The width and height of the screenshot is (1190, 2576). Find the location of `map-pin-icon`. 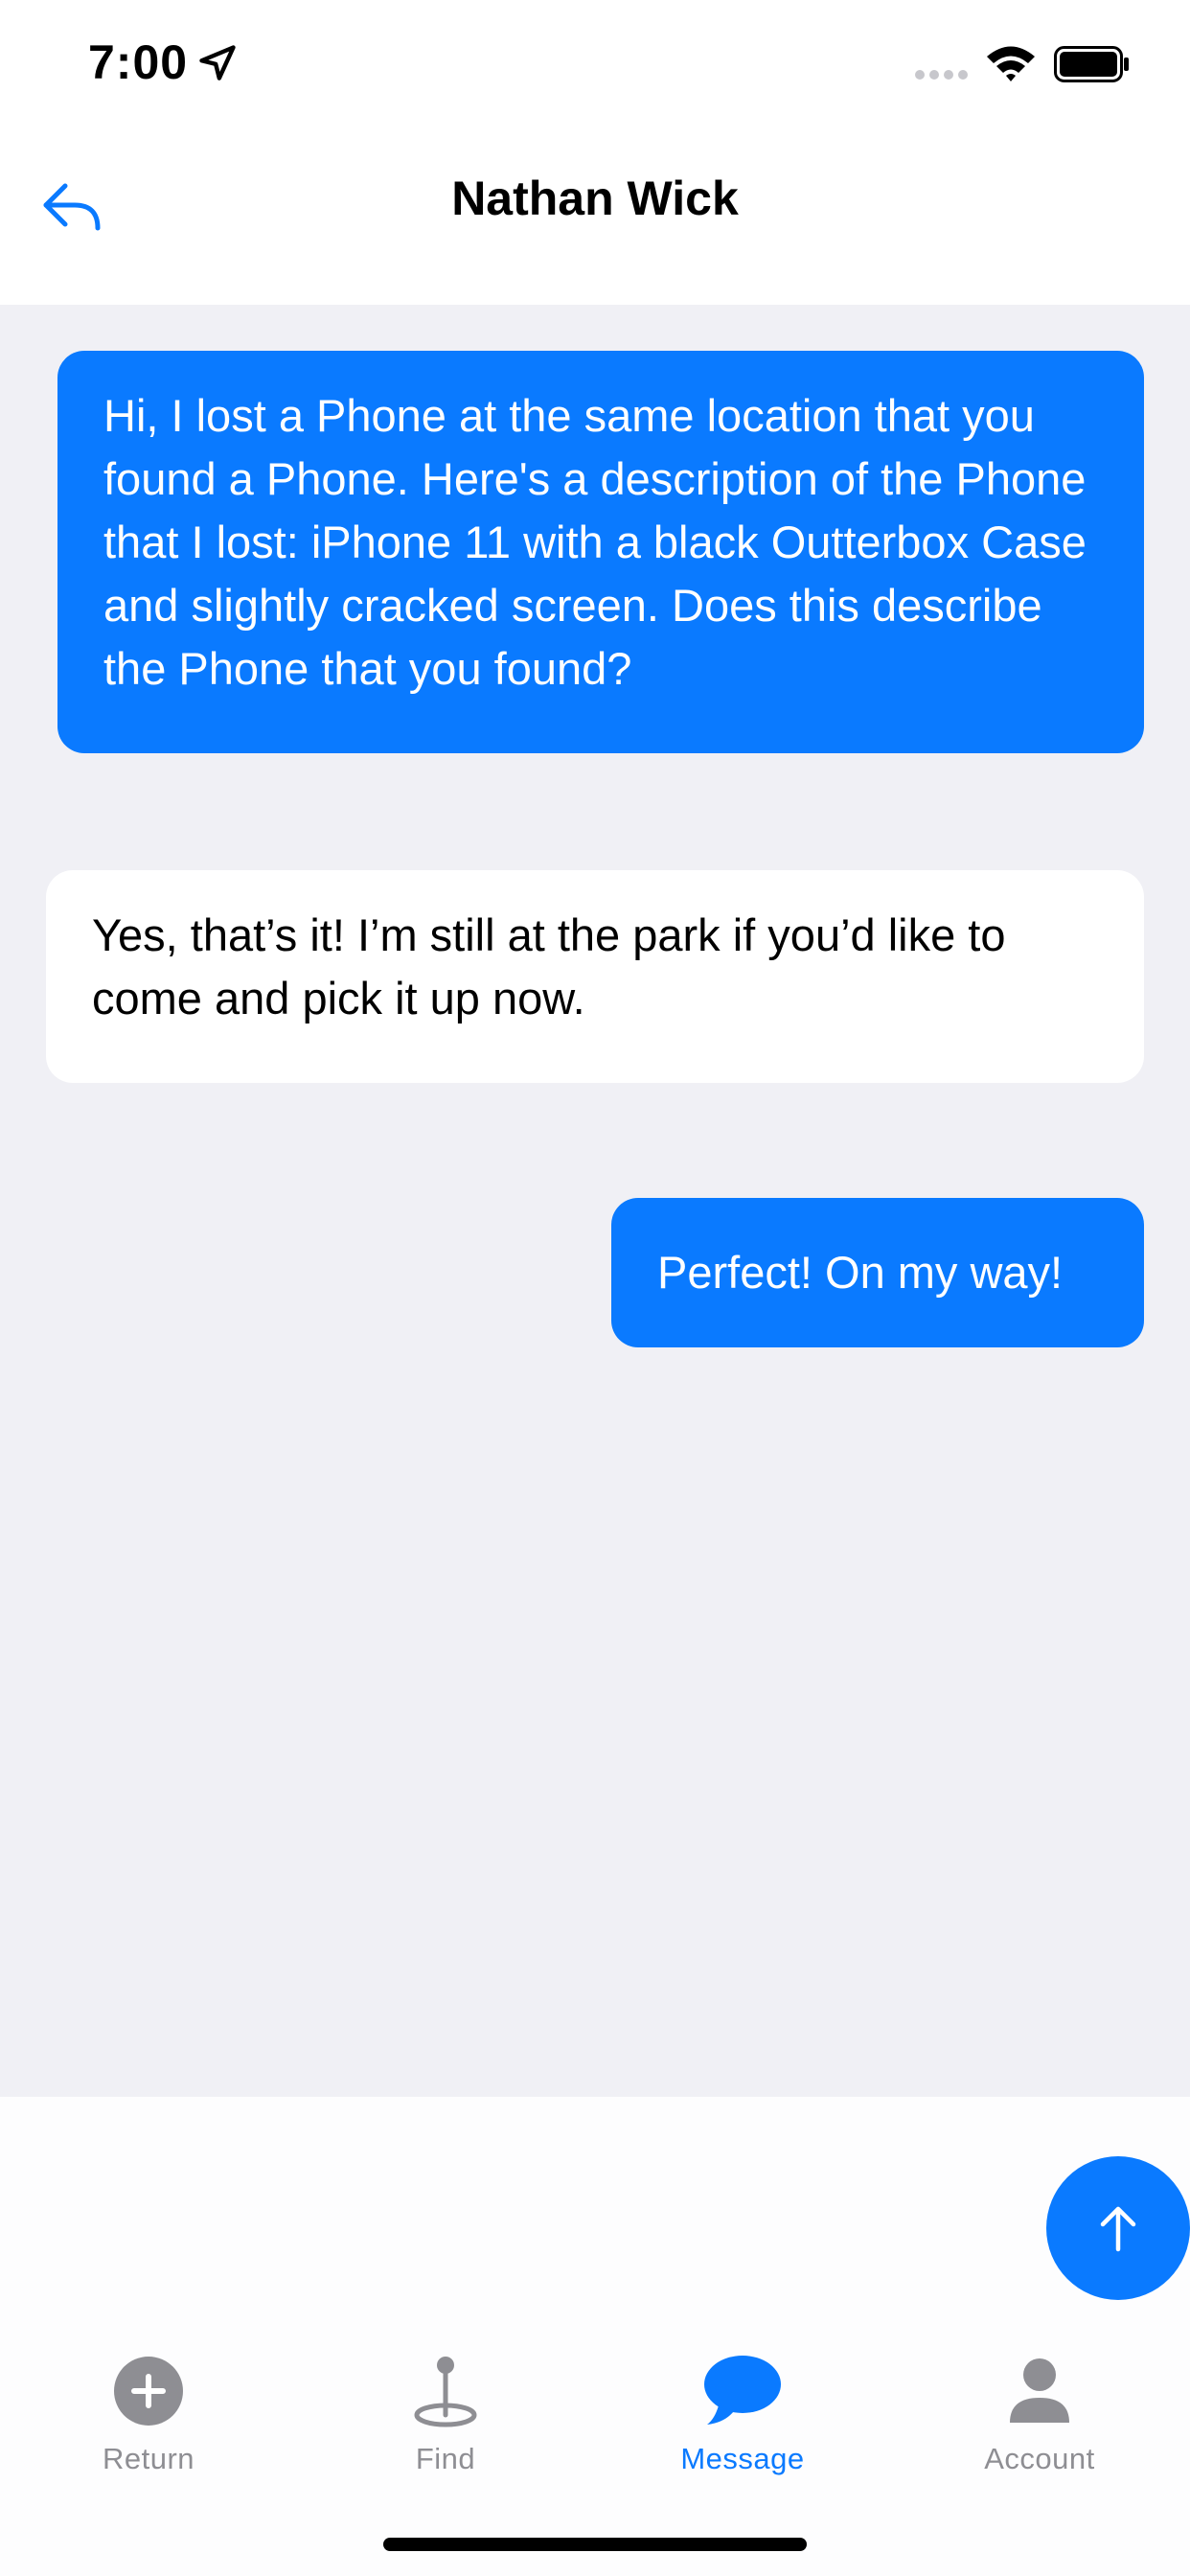

map-pin-icon is located at coordinates (445, 2392).